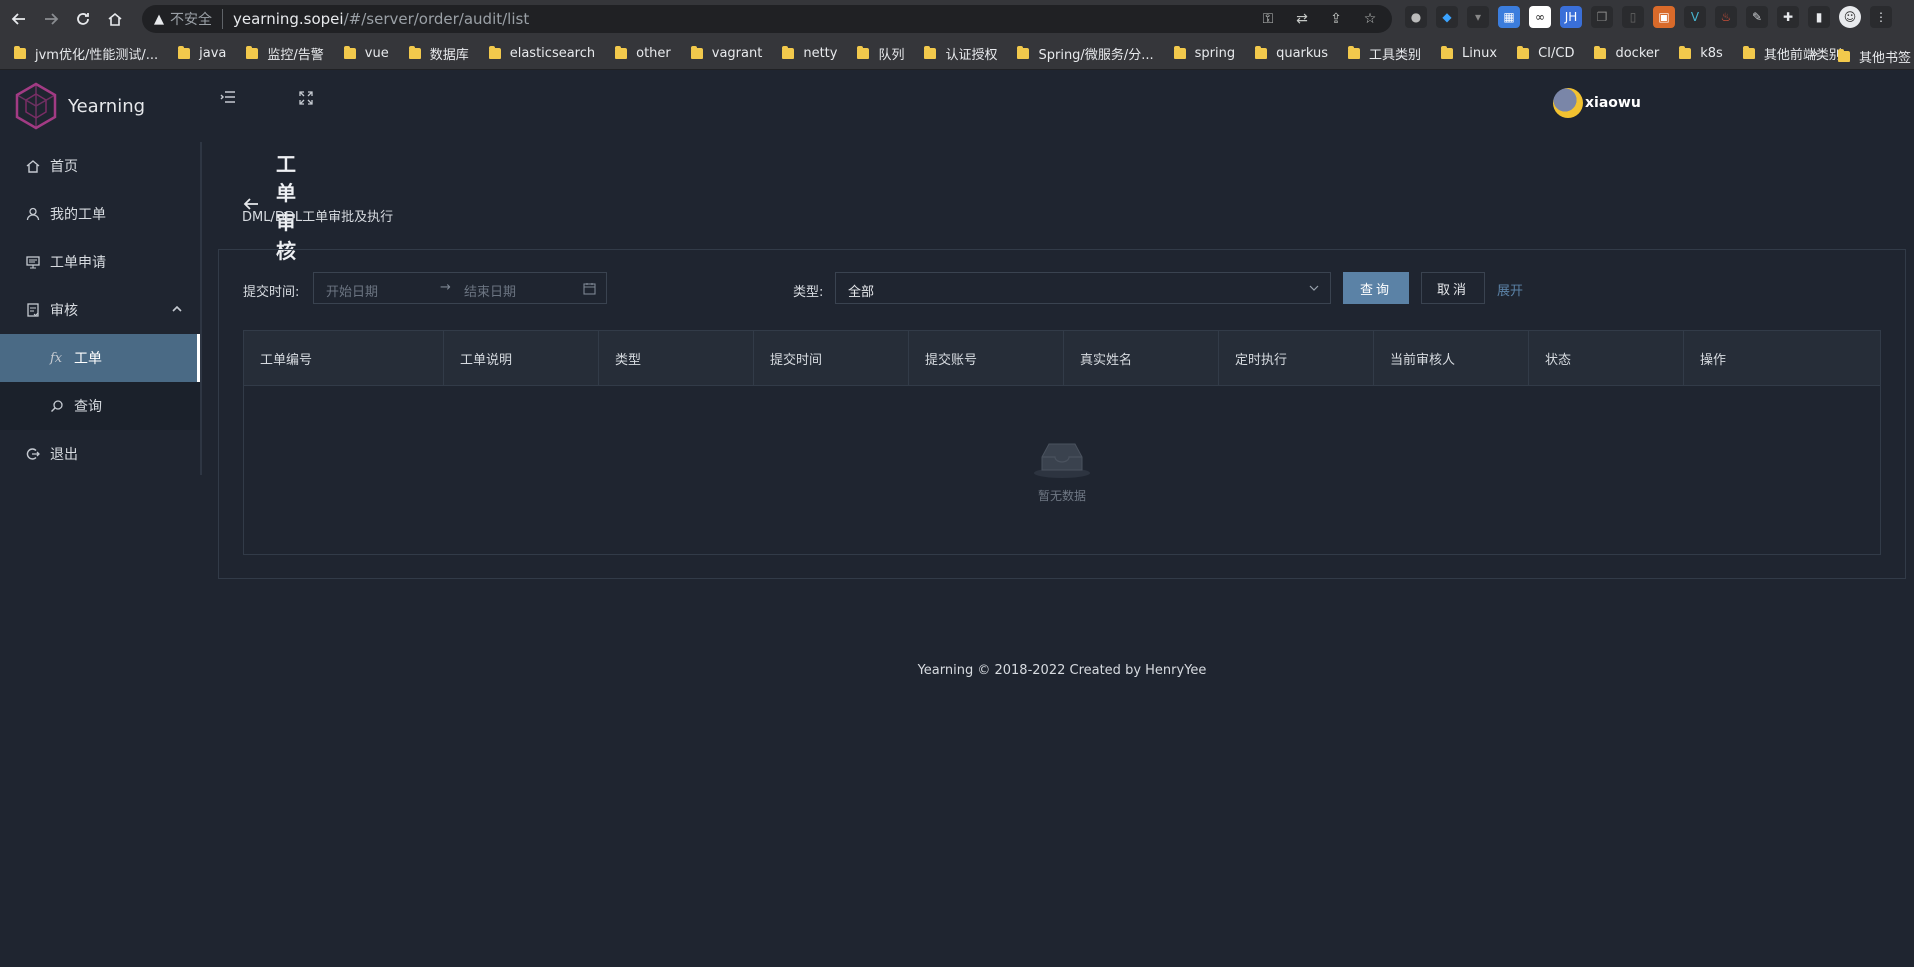 Image resolution: width=1914 pixels, height=967 pixels. I want to click on app-logo: Yearning, so click(79, 106).